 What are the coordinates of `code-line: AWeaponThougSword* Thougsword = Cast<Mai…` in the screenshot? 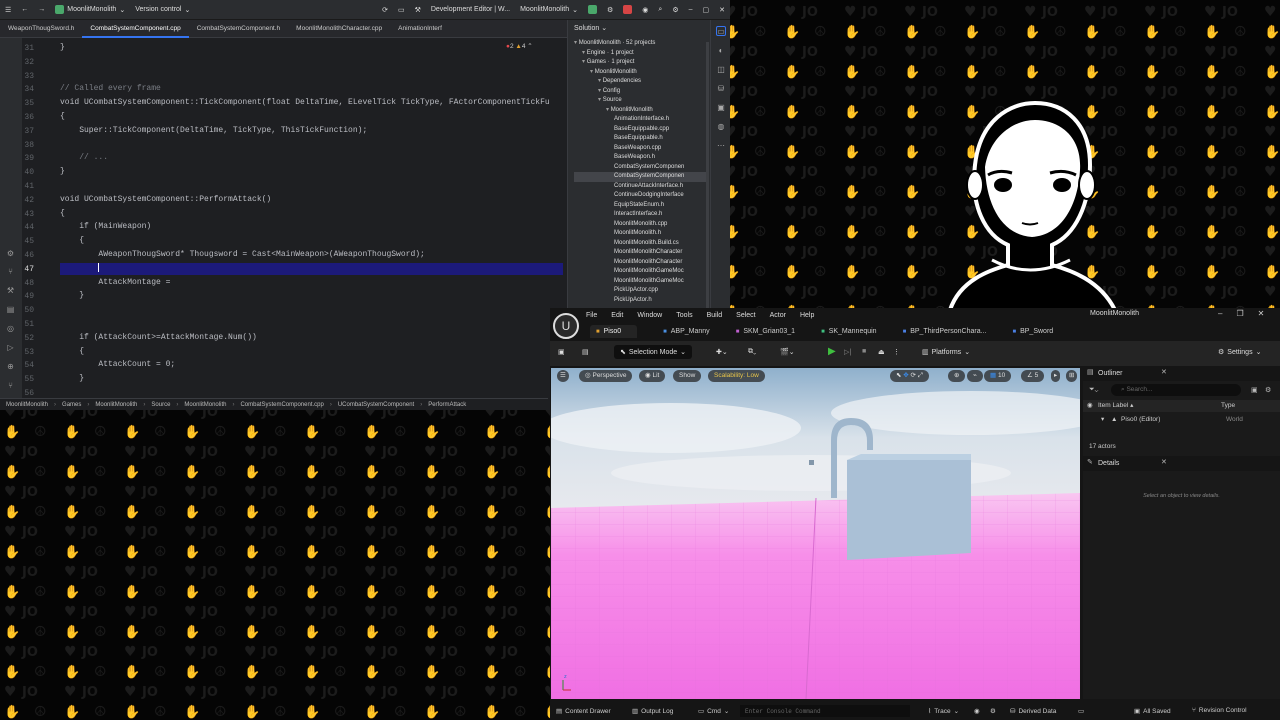 It's located at (242, 255).